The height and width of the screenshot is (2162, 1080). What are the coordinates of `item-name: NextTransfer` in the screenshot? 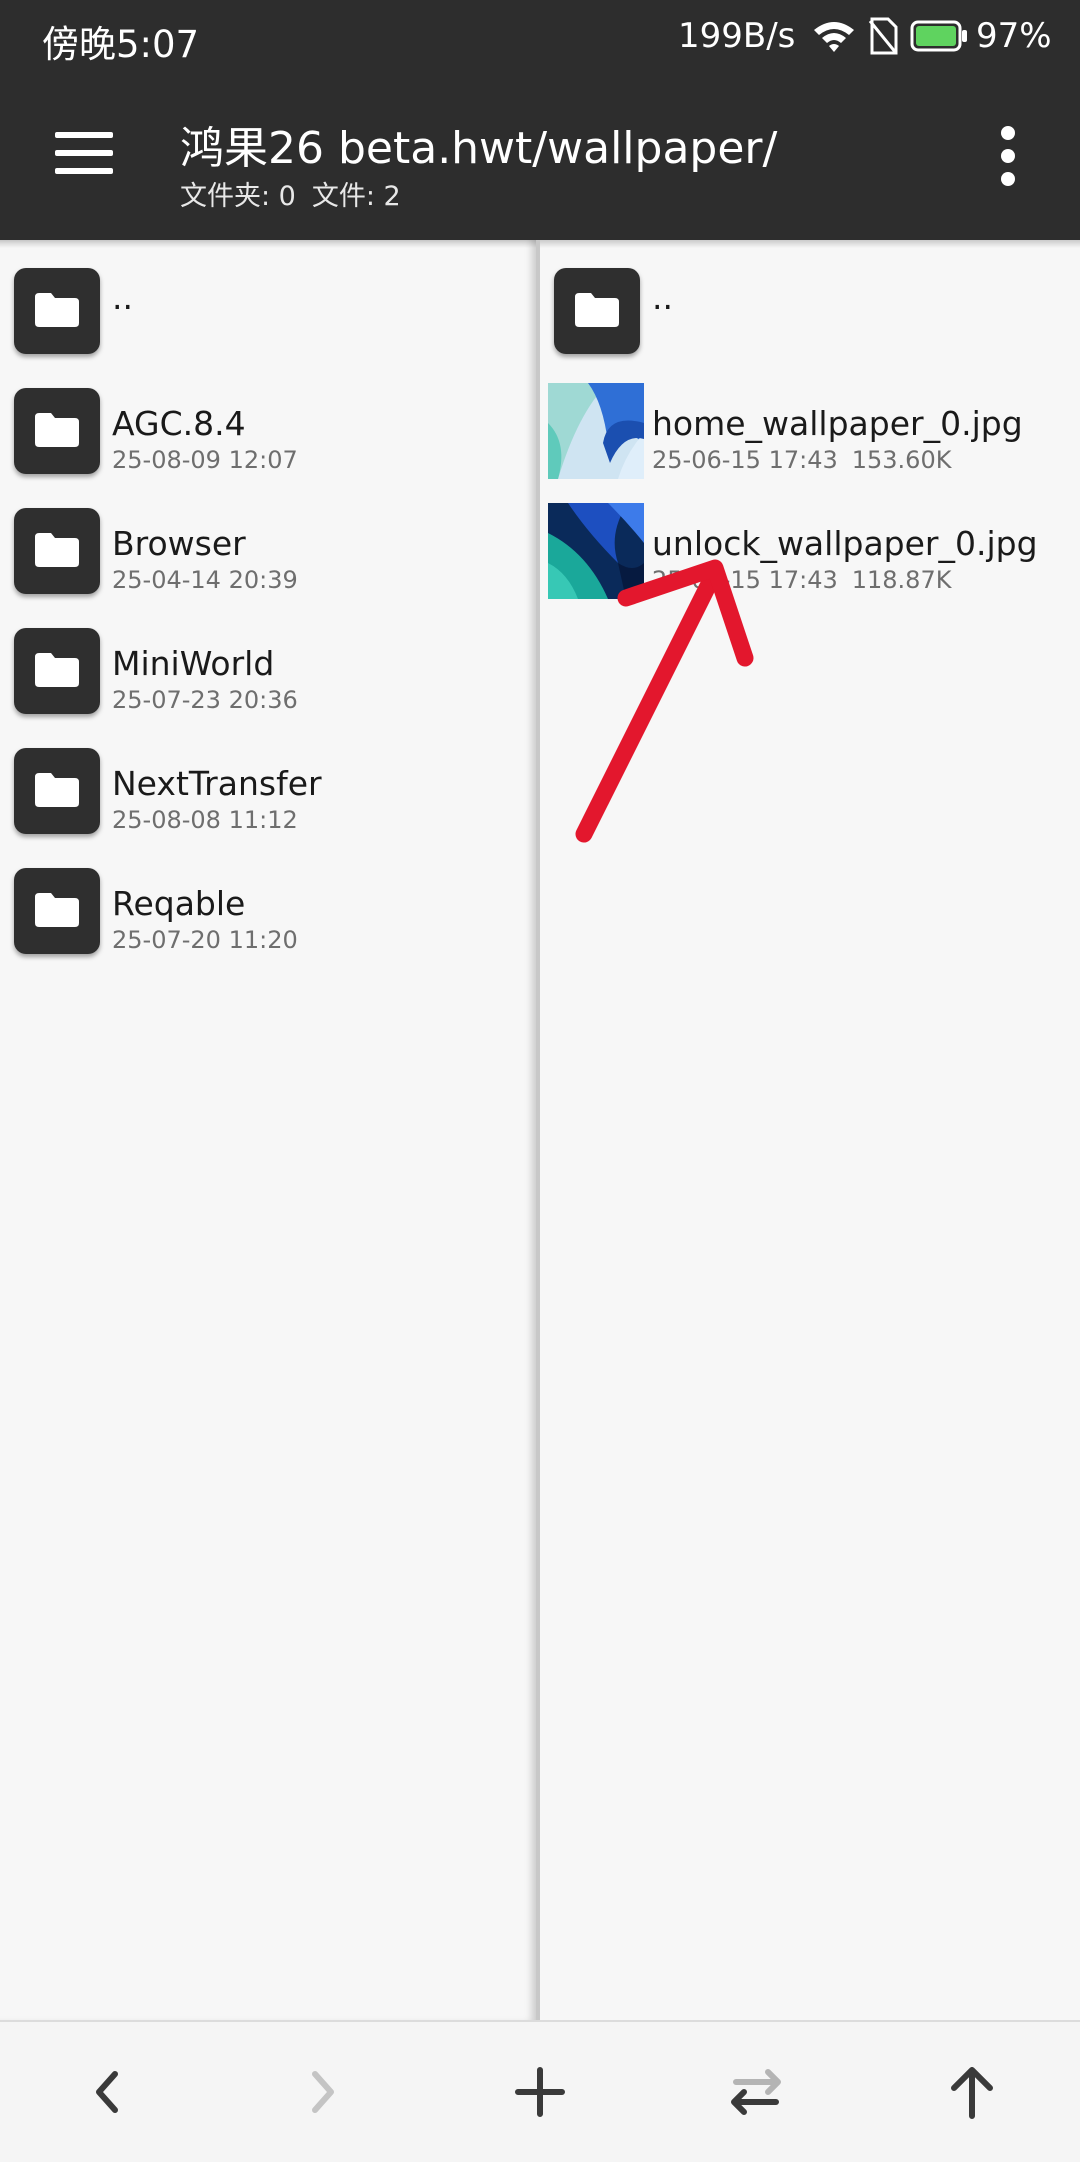 It's located at (217, 783).